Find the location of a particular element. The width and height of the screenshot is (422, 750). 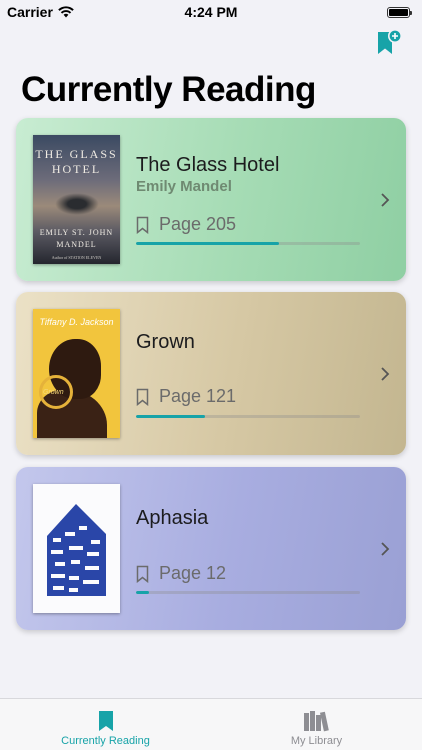

book-title: Grown is located at coordinates (165, 342).